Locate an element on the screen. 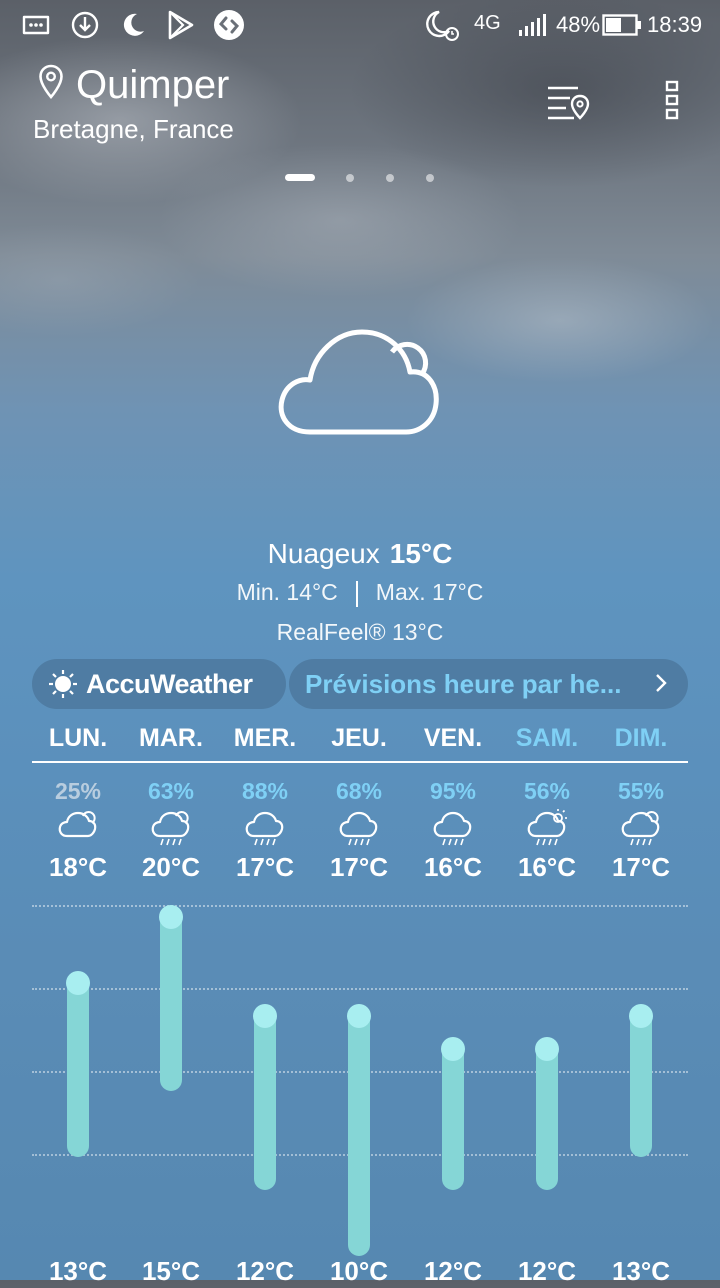 This screenshot has height=1288, width=720. day-name: SAM. is located at coordinates (547, 738).